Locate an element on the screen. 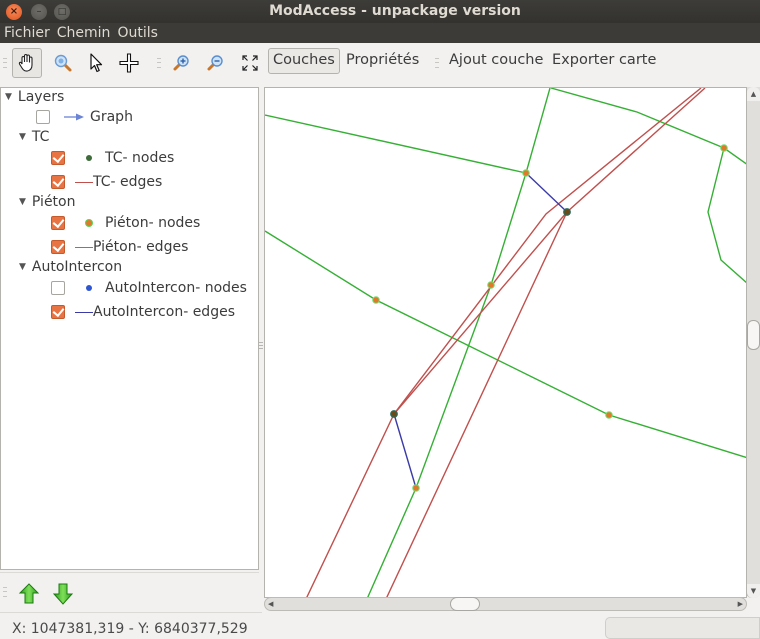  horizontal-scroll-thumb is located at coordinates (465, 604).